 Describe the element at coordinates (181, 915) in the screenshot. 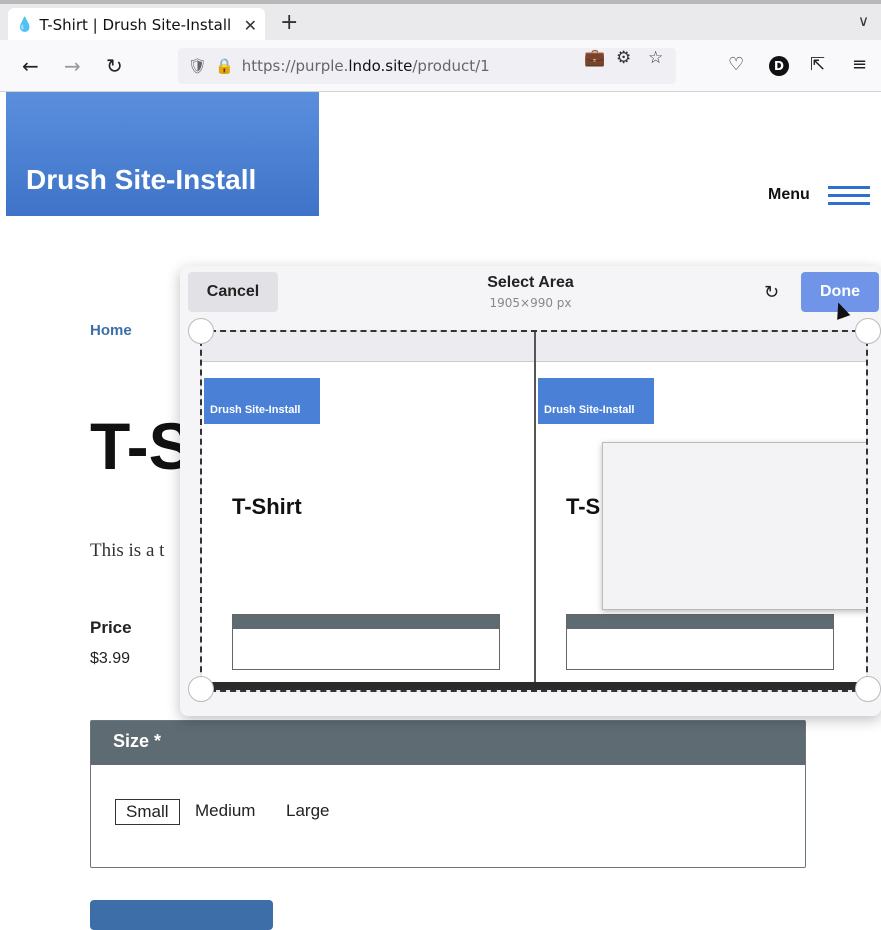

I see `add-to-cart-button` at that location.